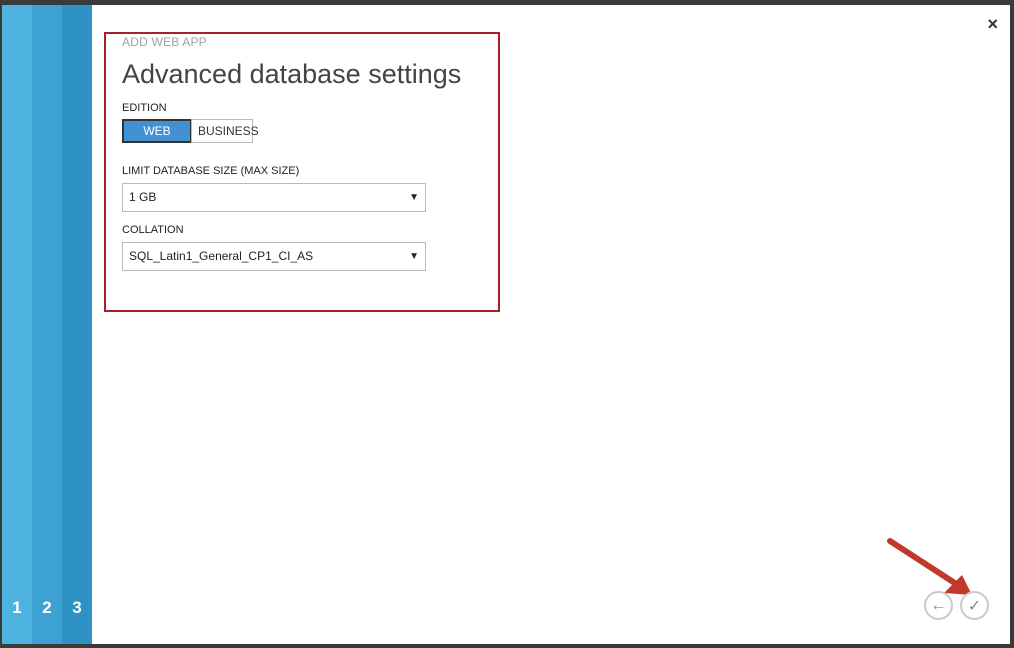 Image resolution: width=1014 pixels, height=648 pixels. I want to click on step-2-label: 2, so click(47, 607).